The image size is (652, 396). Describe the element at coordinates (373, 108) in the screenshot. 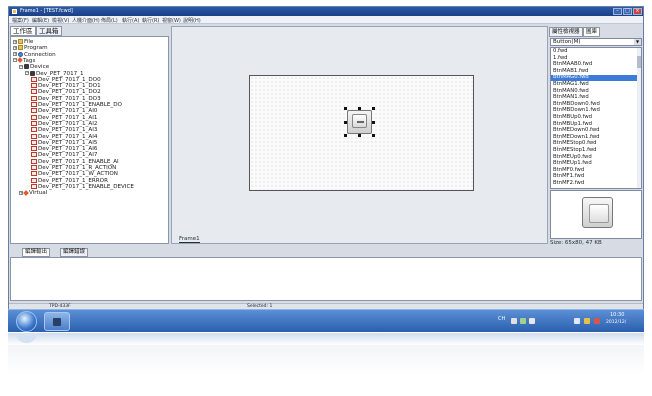

I see `resize-handle-ne` at that location.